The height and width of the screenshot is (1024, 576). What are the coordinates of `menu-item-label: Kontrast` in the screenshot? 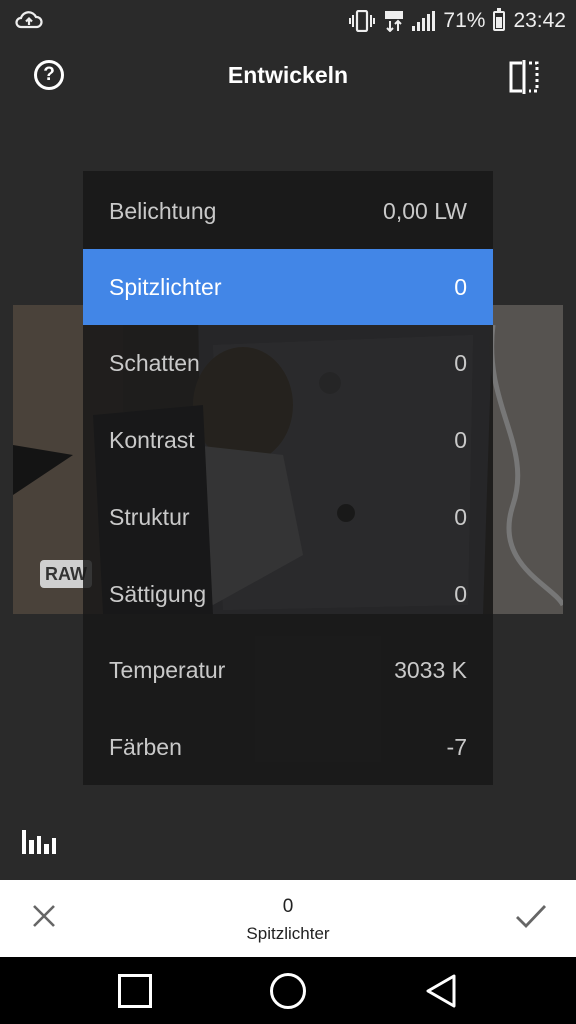 It's located at (152, 439).